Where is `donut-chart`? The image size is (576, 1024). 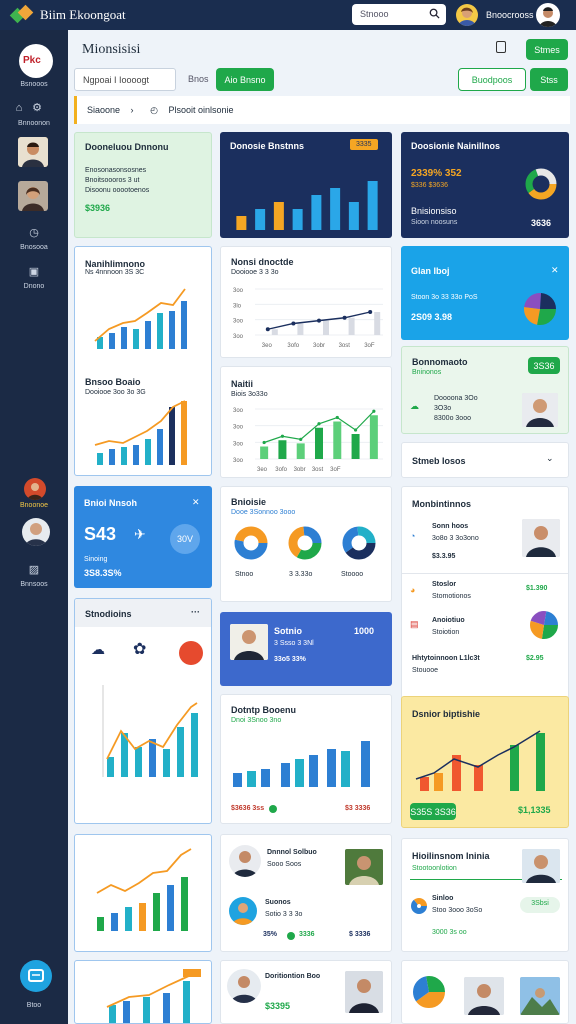 donut-chart is located at coordinates (305, 543).